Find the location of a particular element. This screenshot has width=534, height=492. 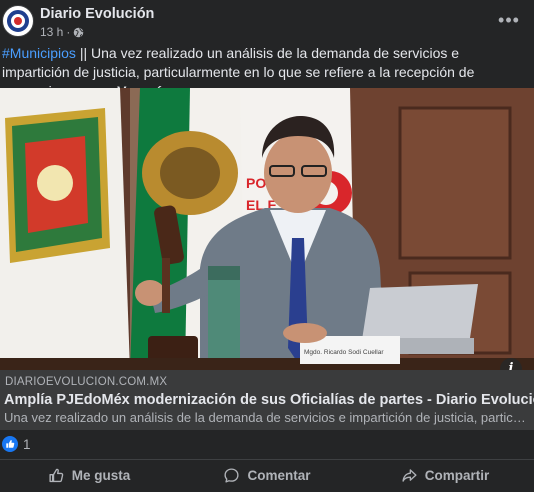

hashtag-link: #Municipios is located at coordinates (39, 53).